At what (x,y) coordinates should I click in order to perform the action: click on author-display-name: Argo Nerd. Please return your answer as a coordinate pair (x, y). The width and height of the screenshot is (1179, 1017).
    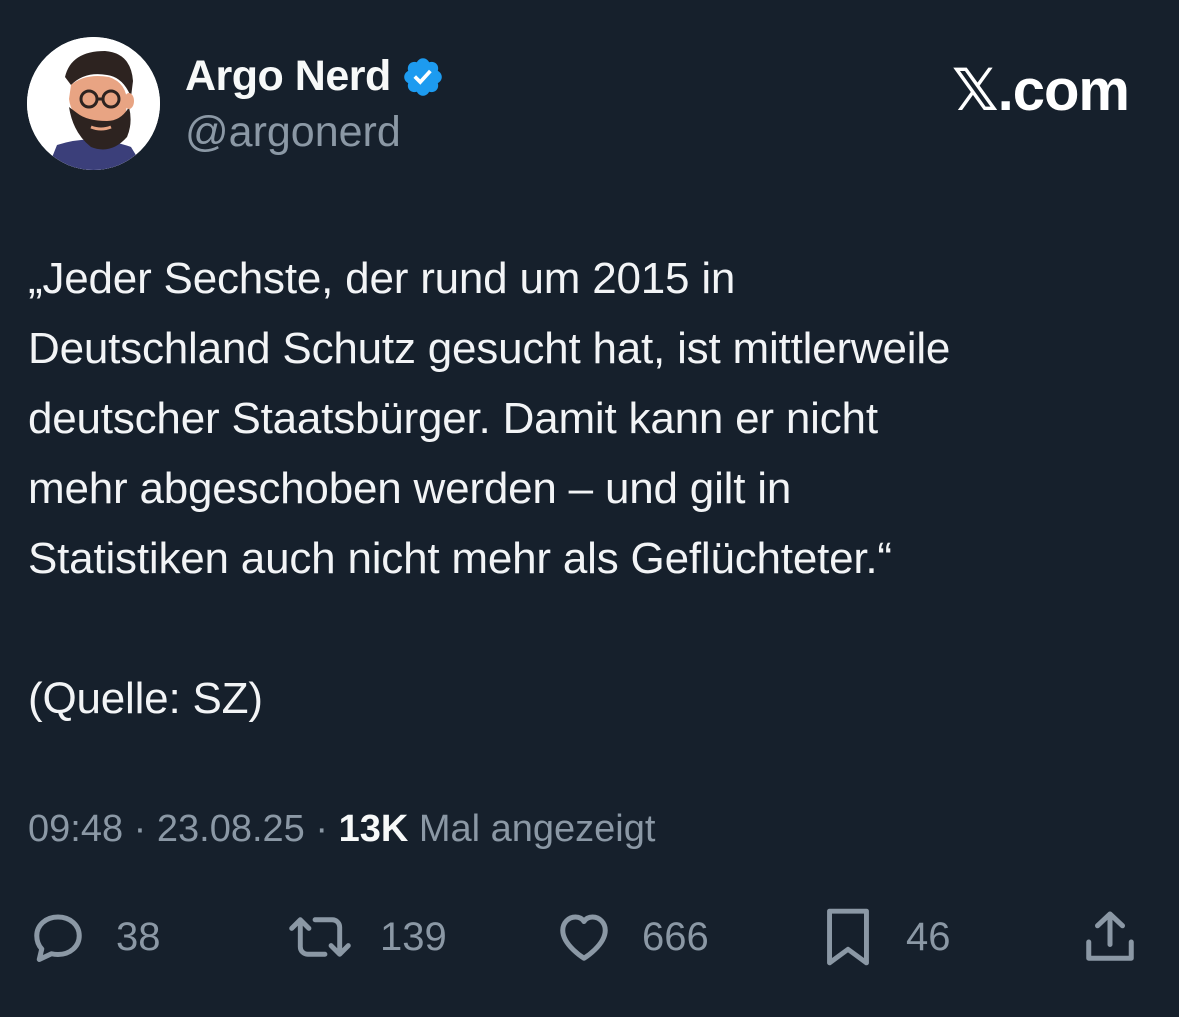
    Looking at the image, I should click on (288, 76).